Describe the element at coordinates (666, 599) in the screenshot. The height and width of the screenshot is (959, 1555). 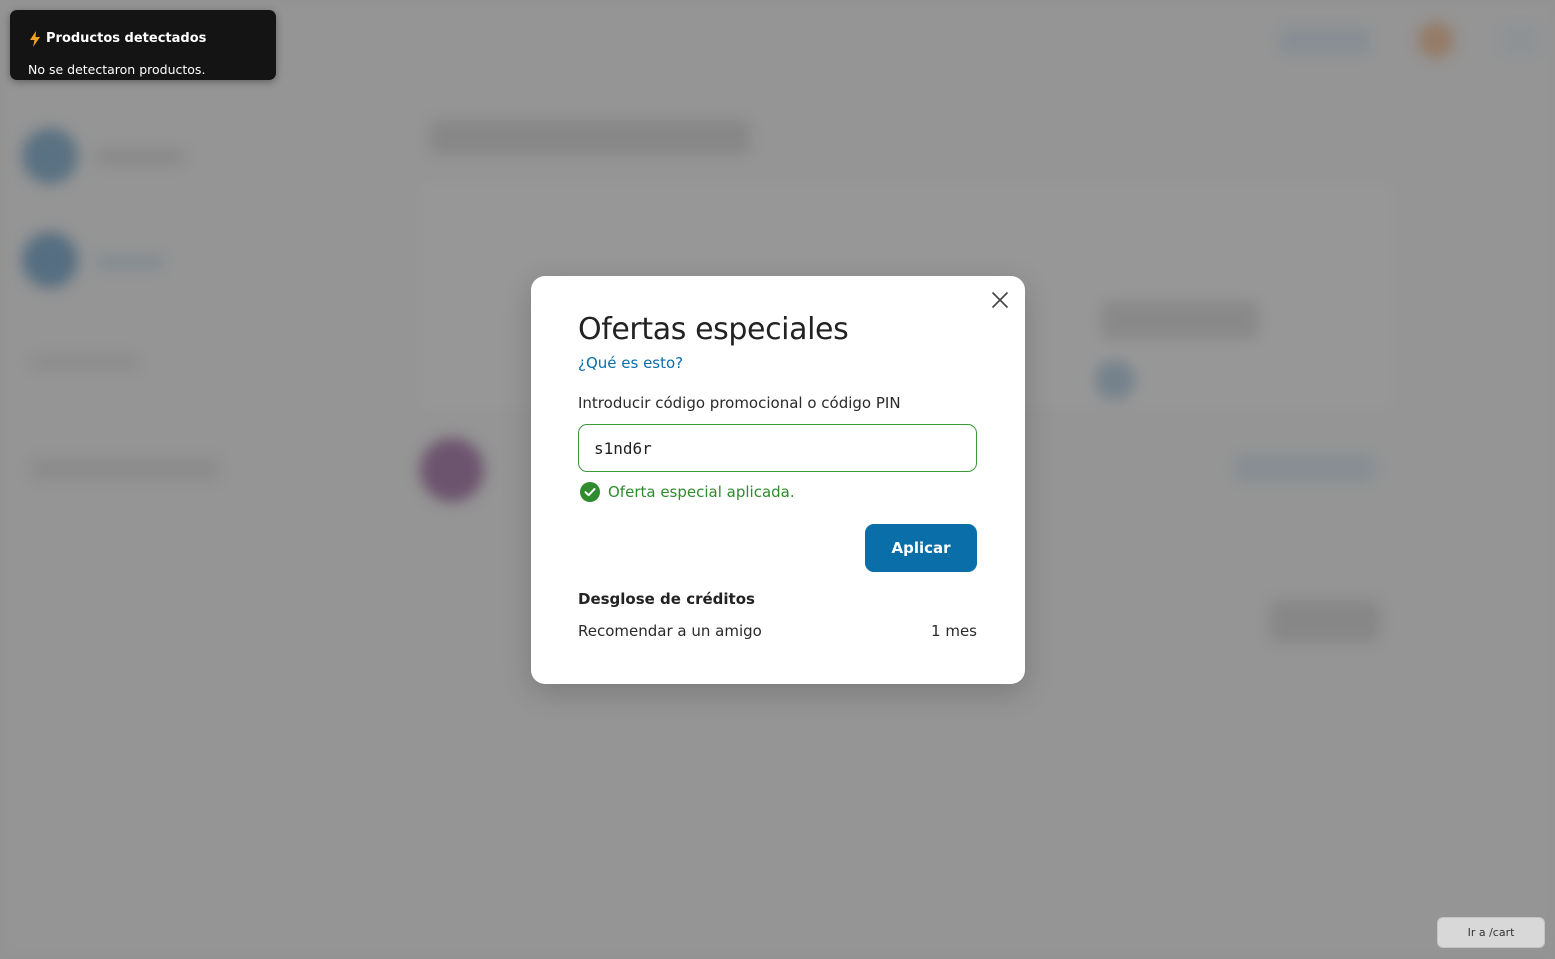
I see `credit-breakdown-title: Desglose de créditos` at that location.